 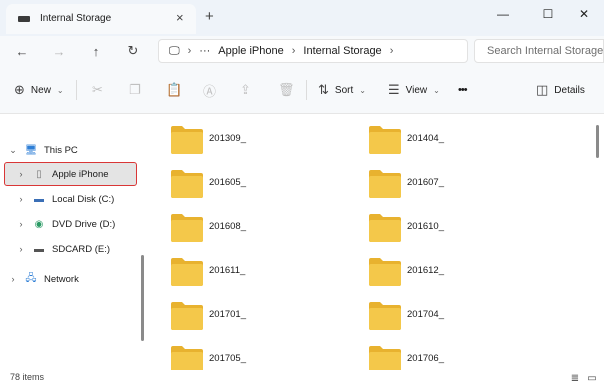 What do you see at coordinates (227, 138) in the screenshot?
I see `folder-name: 201309_` at bounding box center [227, 138].